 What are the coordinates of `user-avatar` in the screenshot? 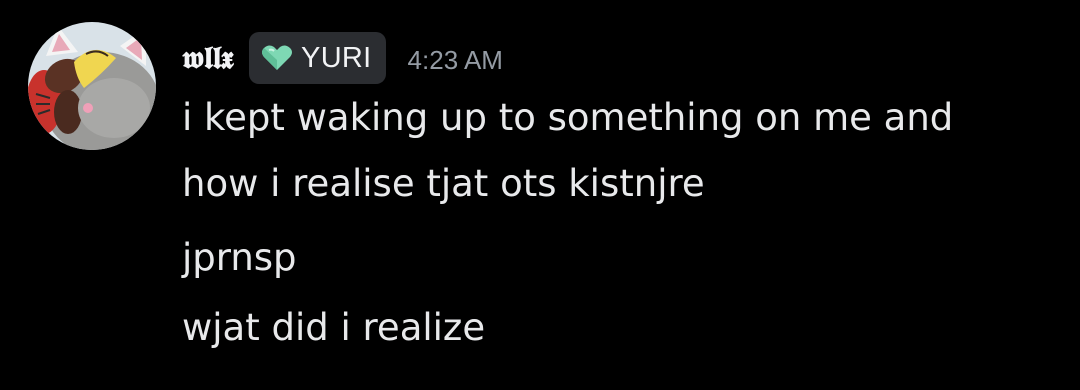 It's located at (92, 86).